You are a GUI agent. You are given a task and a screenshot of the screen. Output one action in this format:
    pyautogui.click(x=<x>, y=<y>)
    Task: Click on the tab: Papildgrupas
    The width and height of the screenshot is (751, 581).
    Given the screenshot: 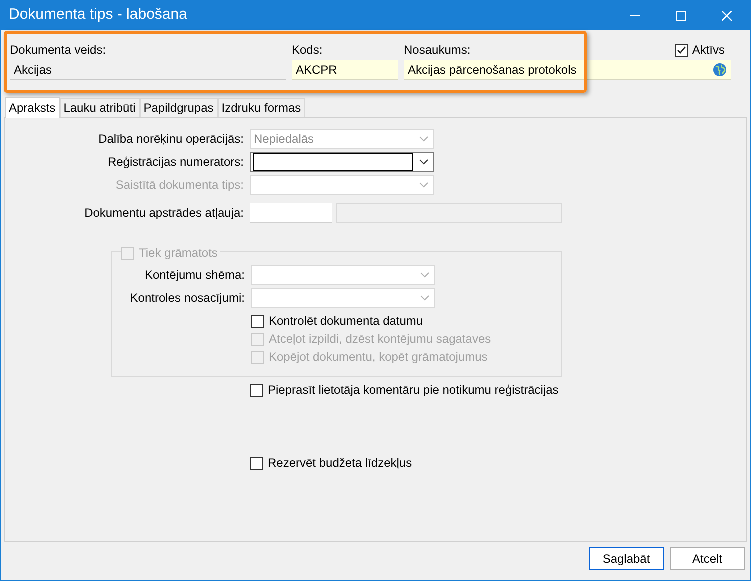 What is the action you would take?
    pyautogui.click(x=179, y=107)
    